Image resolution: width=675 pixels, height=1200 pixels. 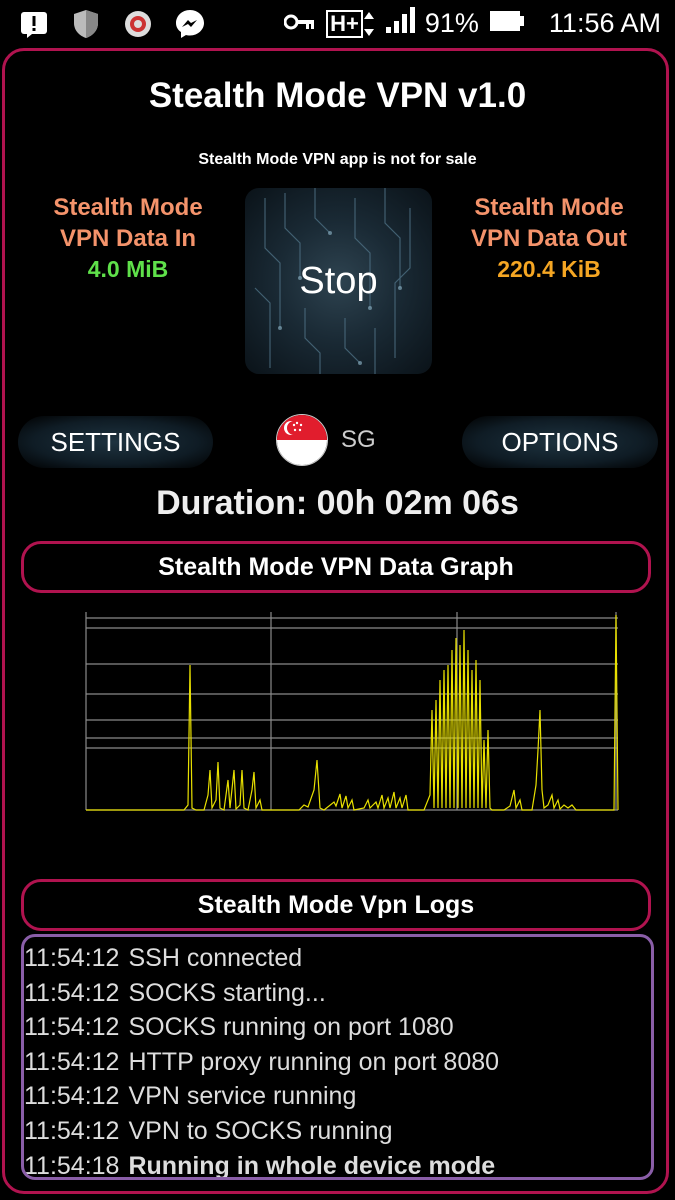 What do you see at coordinates (34, 24) in the screenshot?
I see `alert-icon` at bounding box center [34, 24].